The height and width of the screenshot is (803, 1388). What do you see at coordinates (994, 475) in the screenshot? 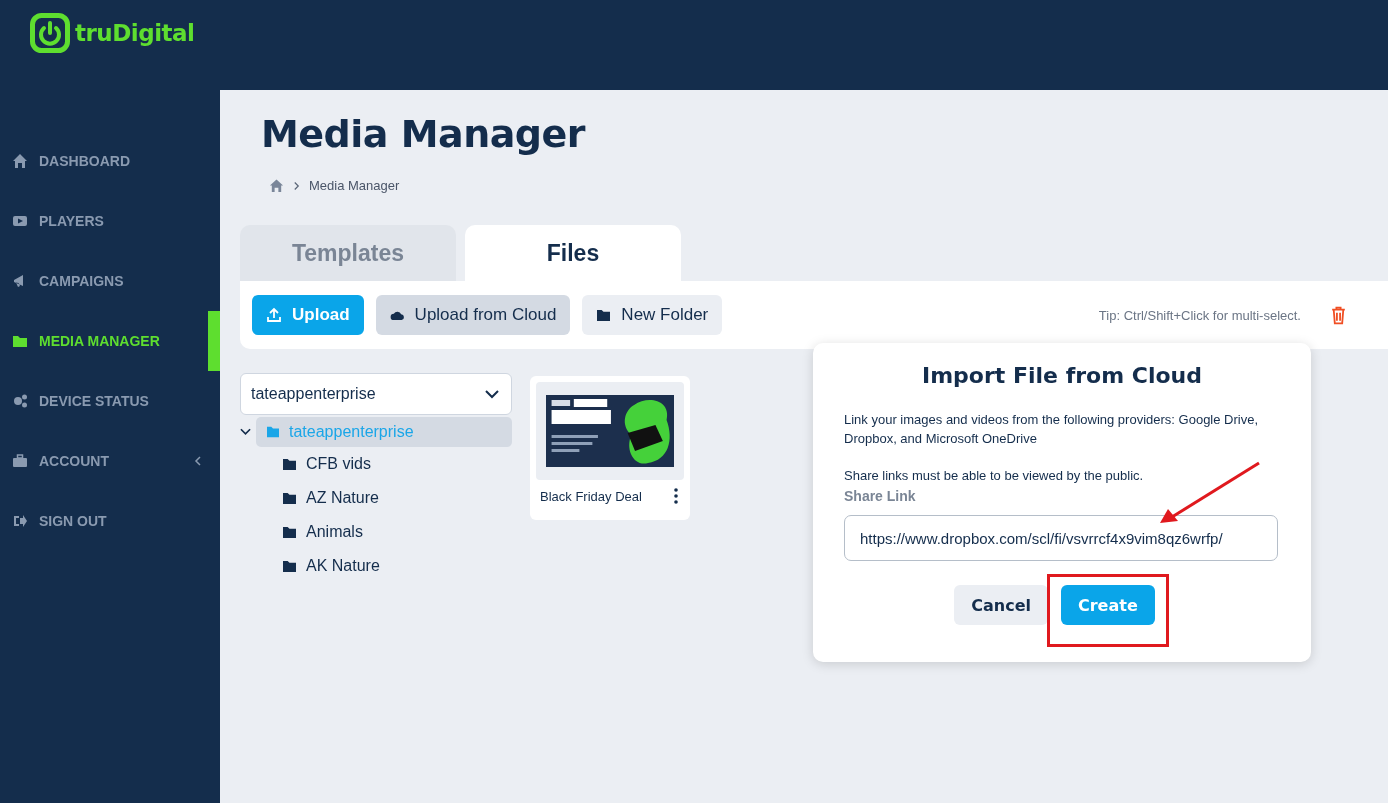
I see `dialog-note: Share links must be able to be viewed by the public.` at bounding box center [994, 475].